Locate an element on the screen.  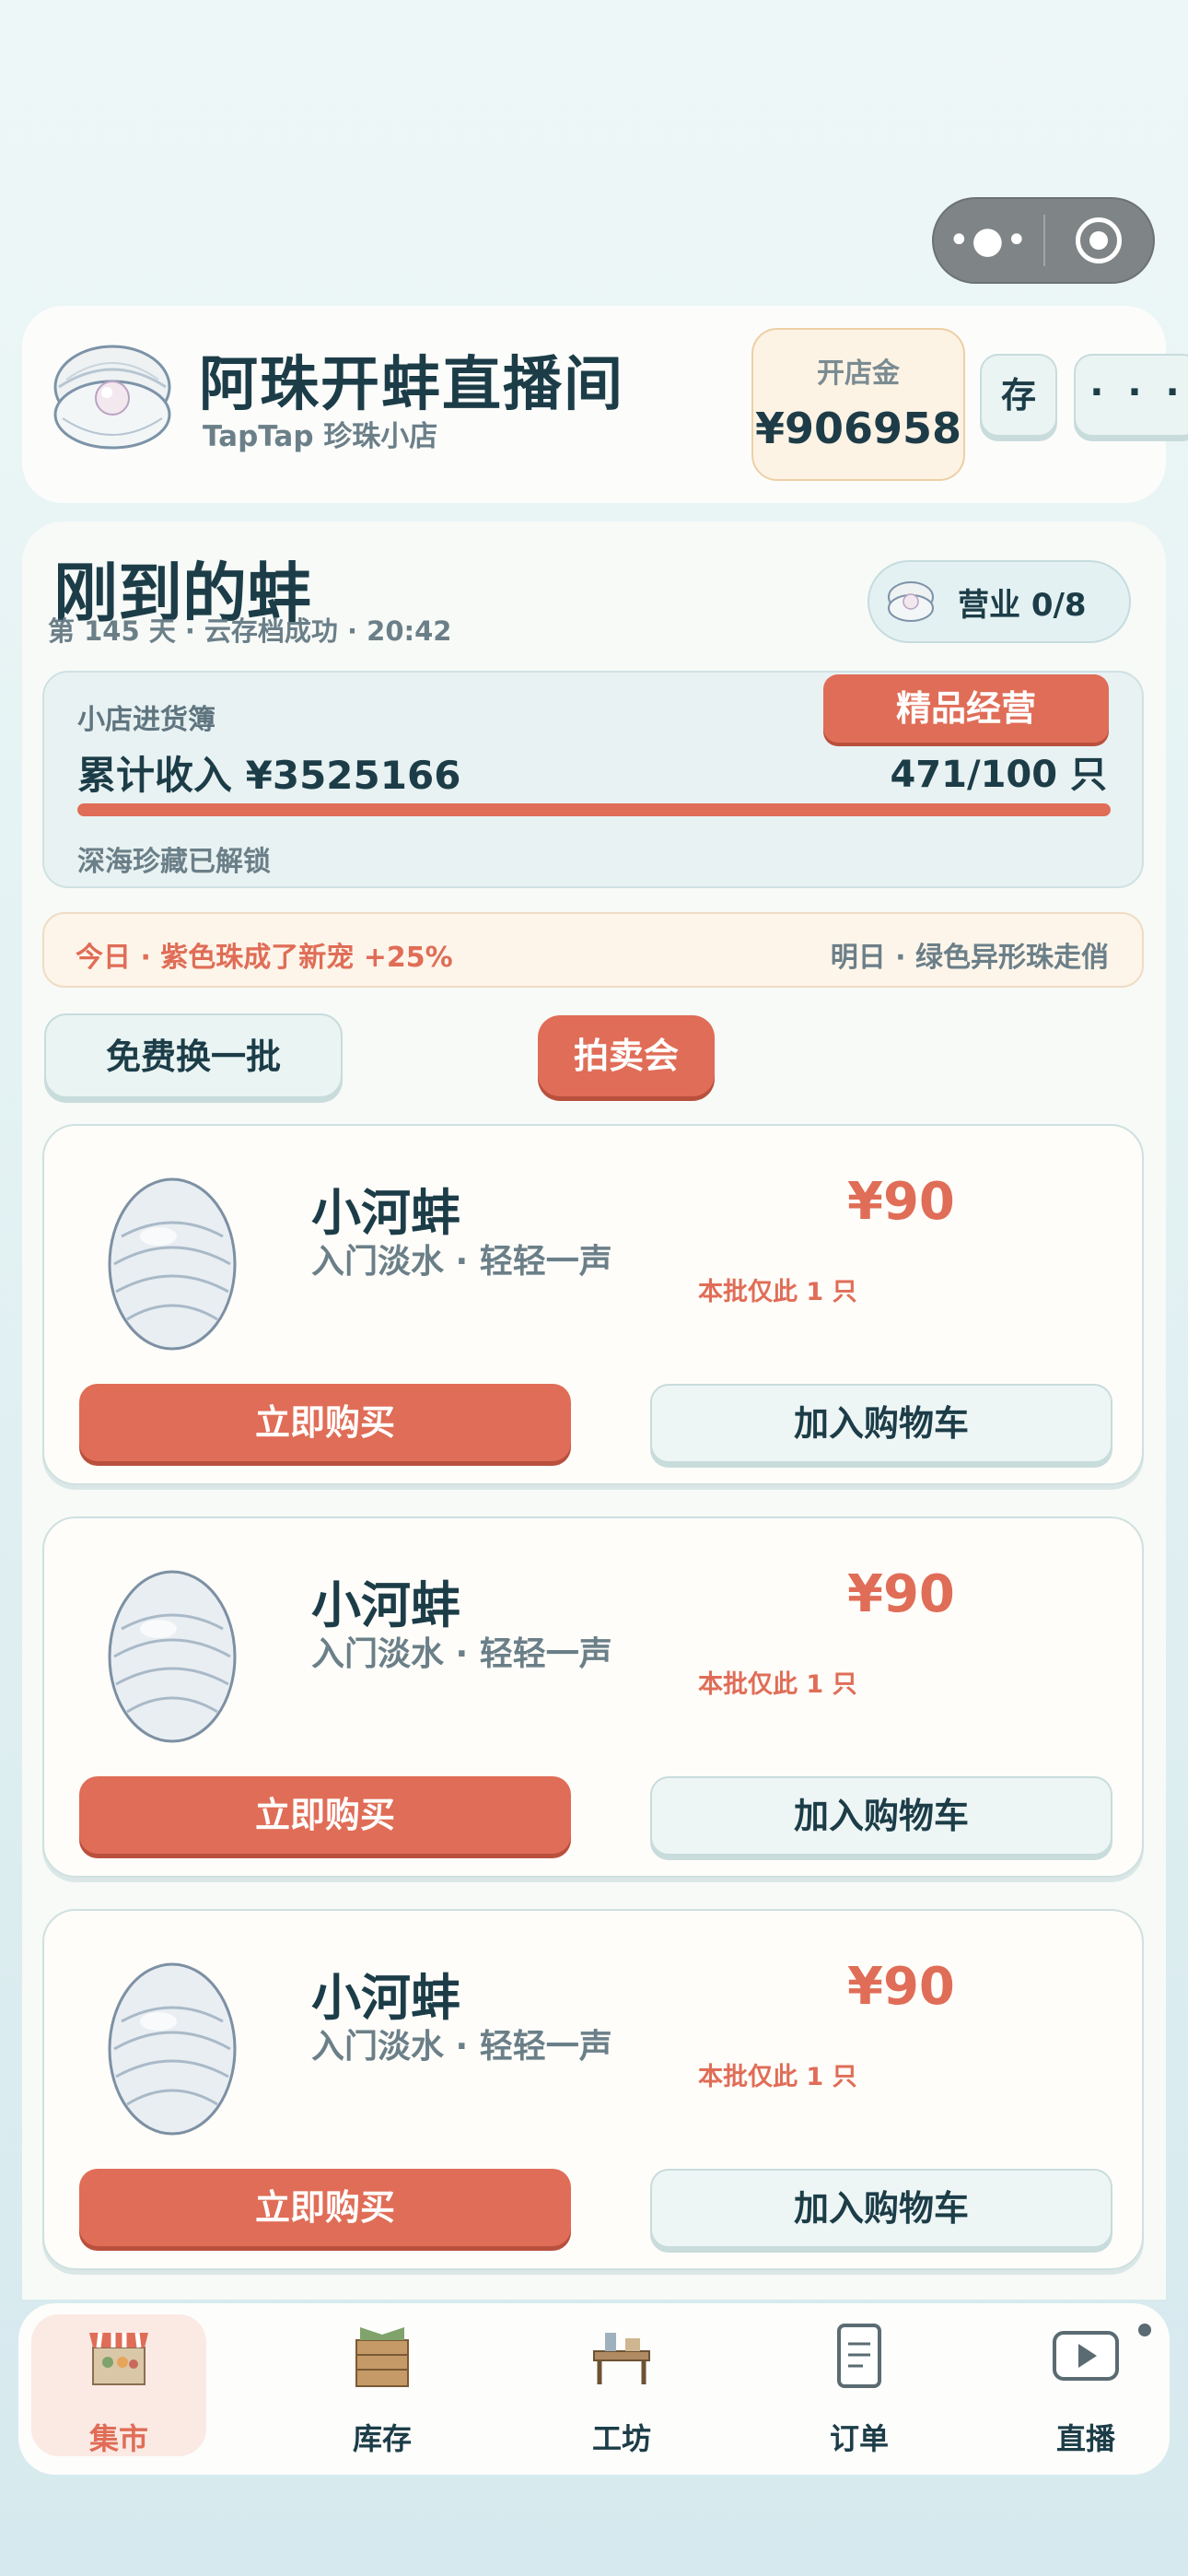
gold-label: 开店金 is located at coordinates (858, 373).